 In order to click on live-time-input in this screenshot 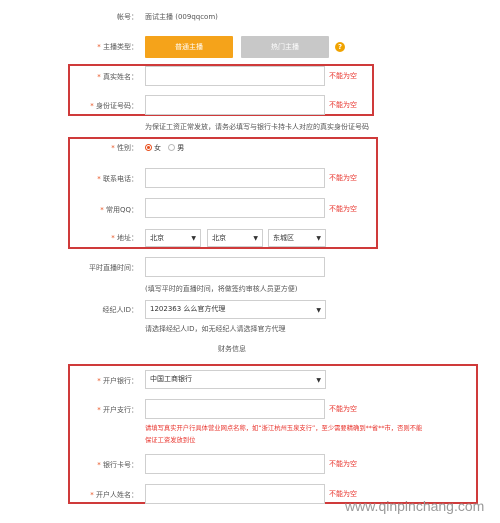, I will do `click(235, 267)`.